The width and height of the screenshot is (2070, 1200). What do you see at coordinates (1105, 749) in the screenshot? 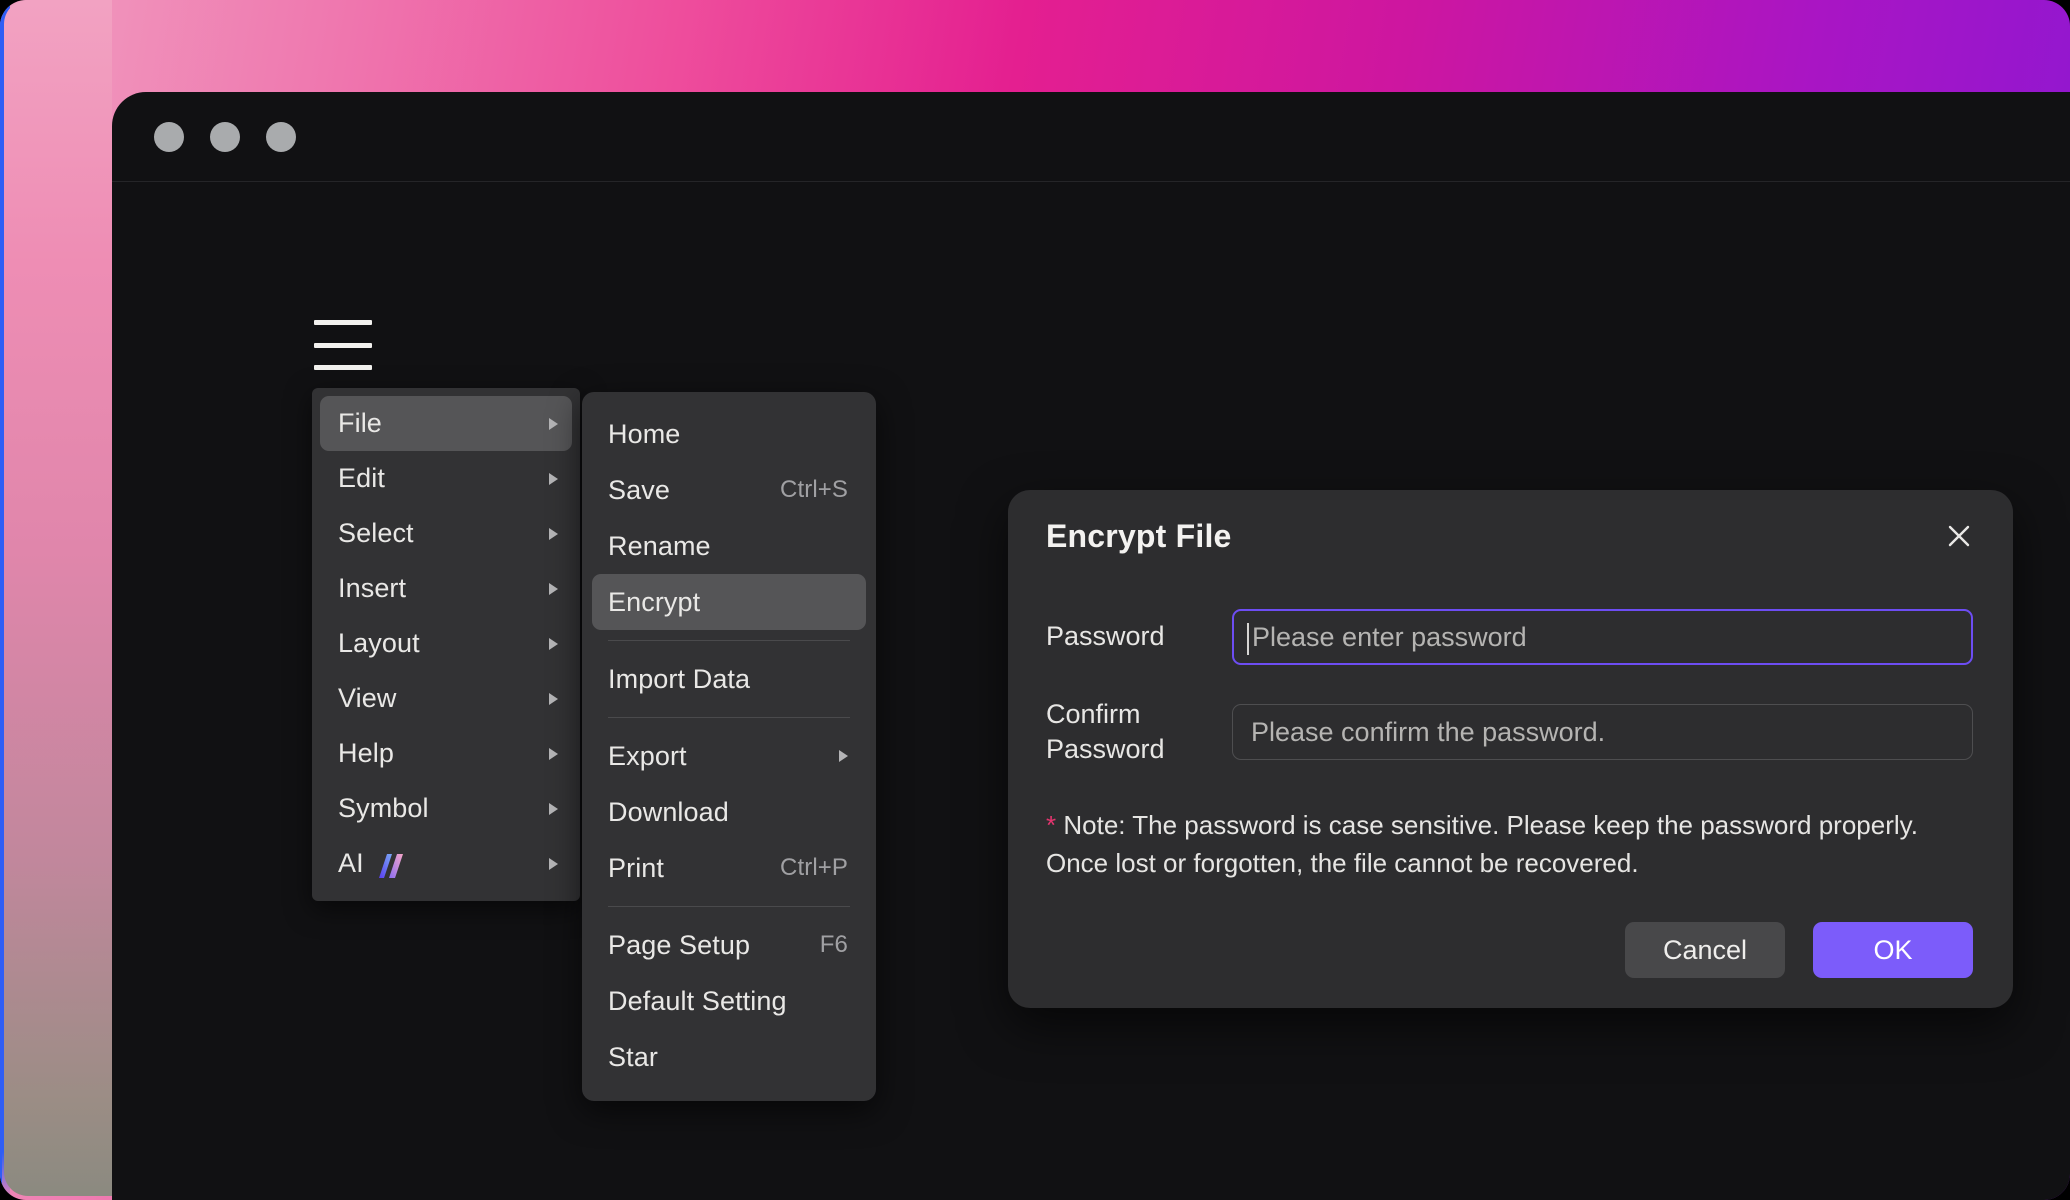
I see `confirm-label-line2: Password` at bounding box center [1105, 749].